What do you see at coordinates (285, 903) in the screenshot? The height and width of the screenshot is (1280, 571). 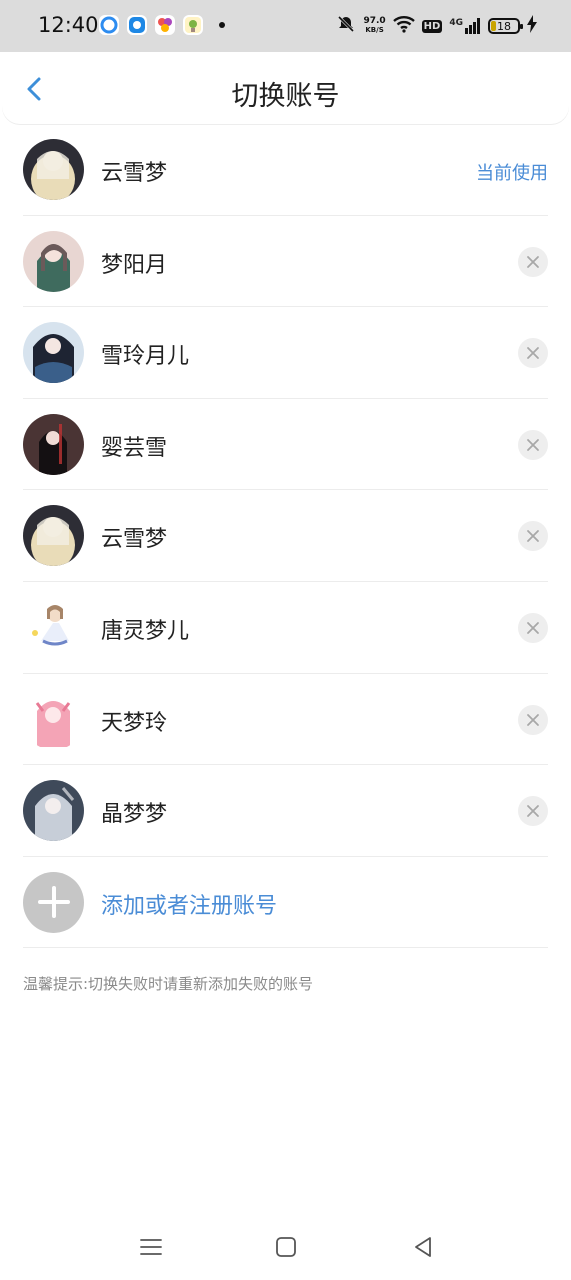 I see `add-account-row: 添加或者注册账号` at bounding box center [285, 903].